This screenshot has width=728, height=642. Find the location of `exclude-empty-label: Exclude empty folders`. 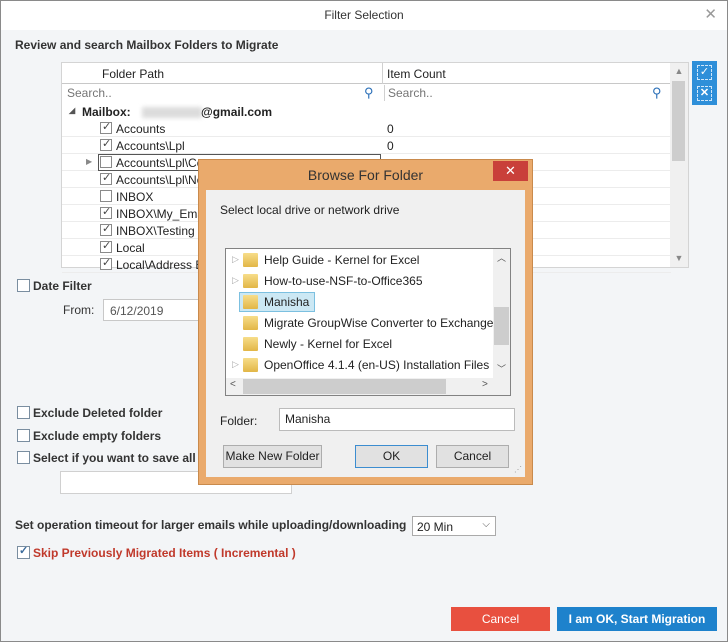

exclude-empty-label: Exclude empty folders is located at coordinates (97, 436).